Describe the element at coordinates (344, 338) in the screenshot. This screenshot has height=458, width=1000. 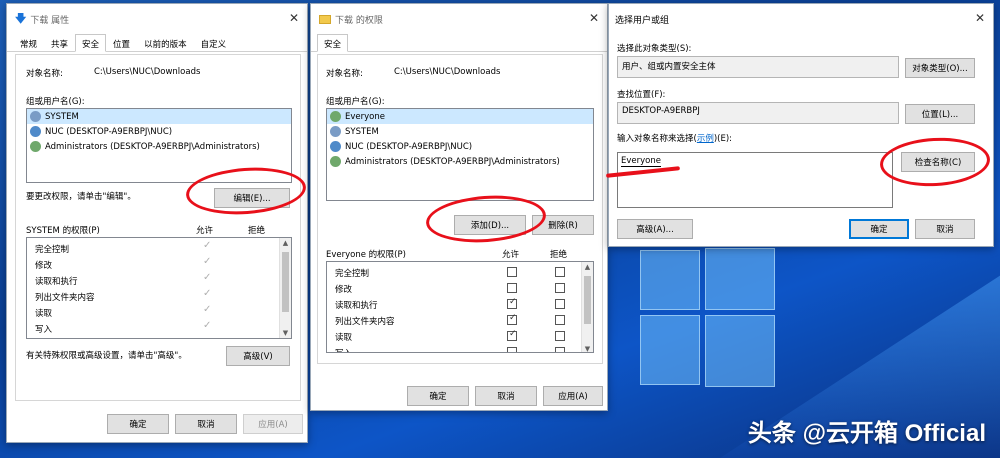
I see `perm-name: 读取` at that location.